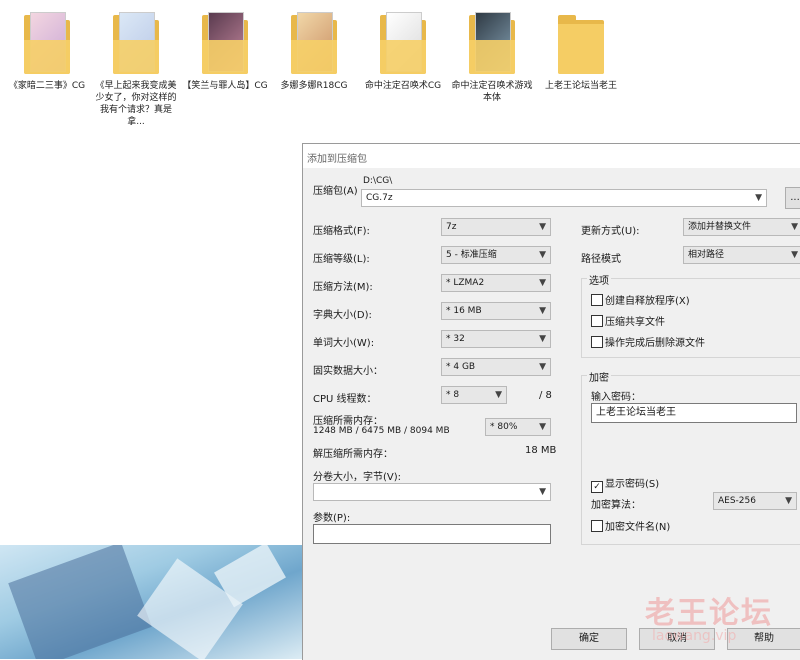  Describe the element at coordinates (551, 156) in the screenshot. I see `dialog-titlebar: 添加到压缩包` at that location.